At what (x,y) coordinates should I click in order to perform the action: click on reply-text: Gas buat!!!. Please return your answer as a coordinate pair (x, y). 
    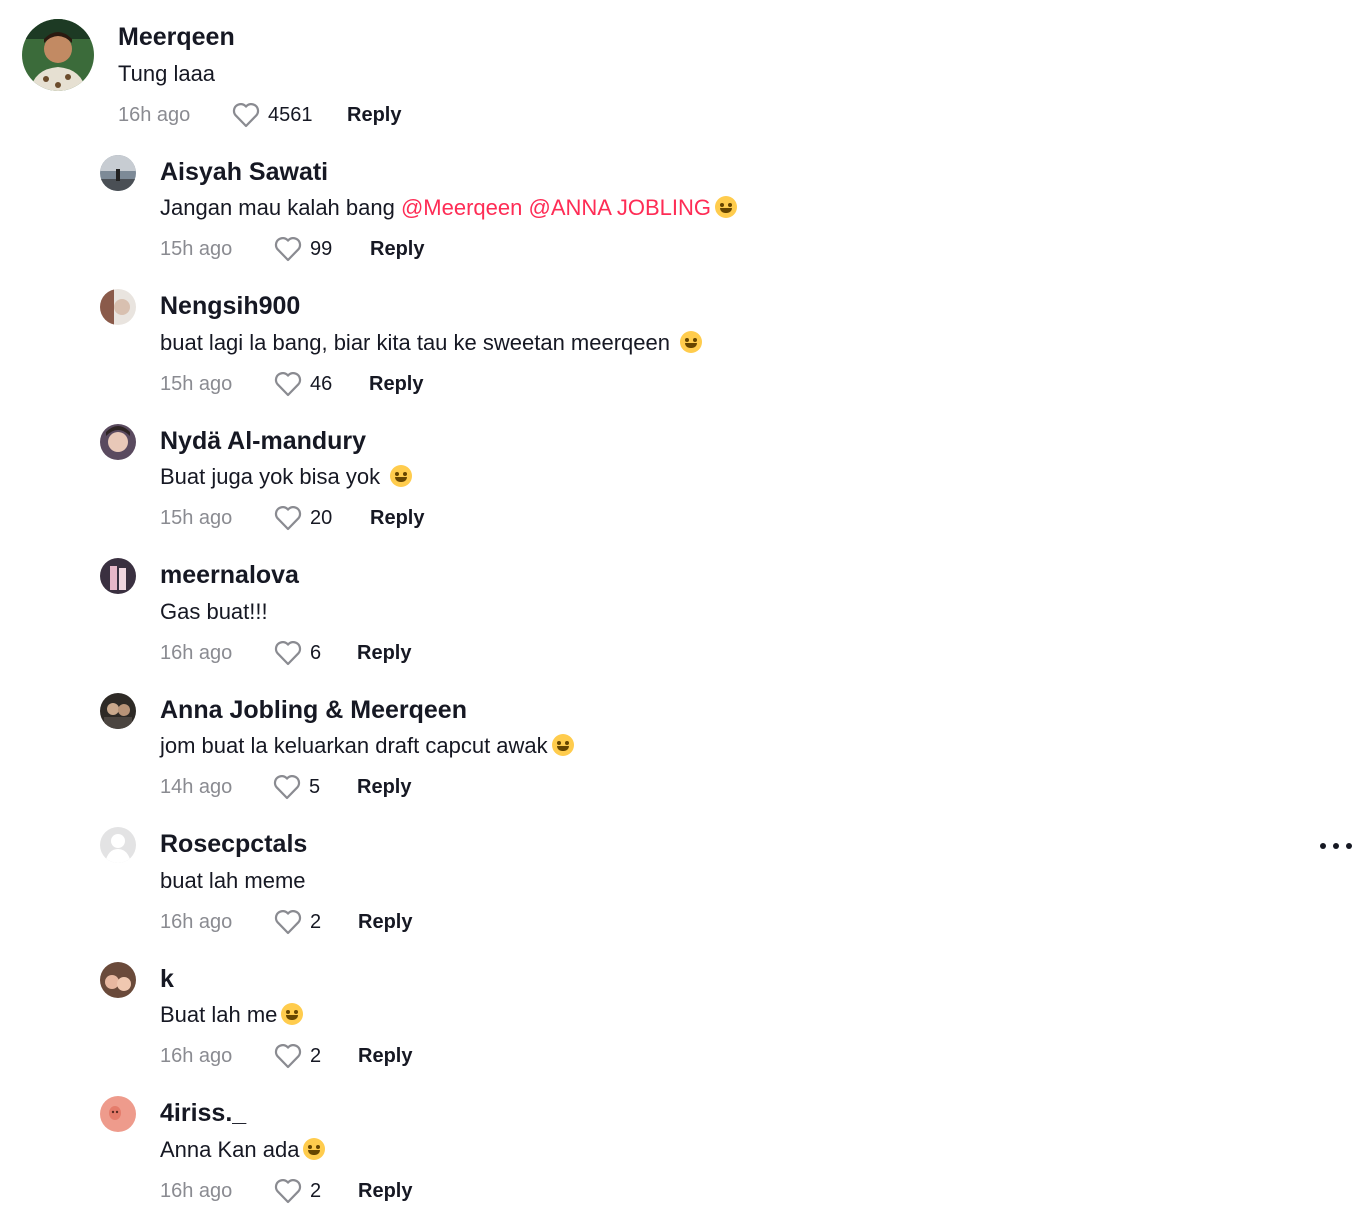
    Looking at the image, I should click on (214, 611).